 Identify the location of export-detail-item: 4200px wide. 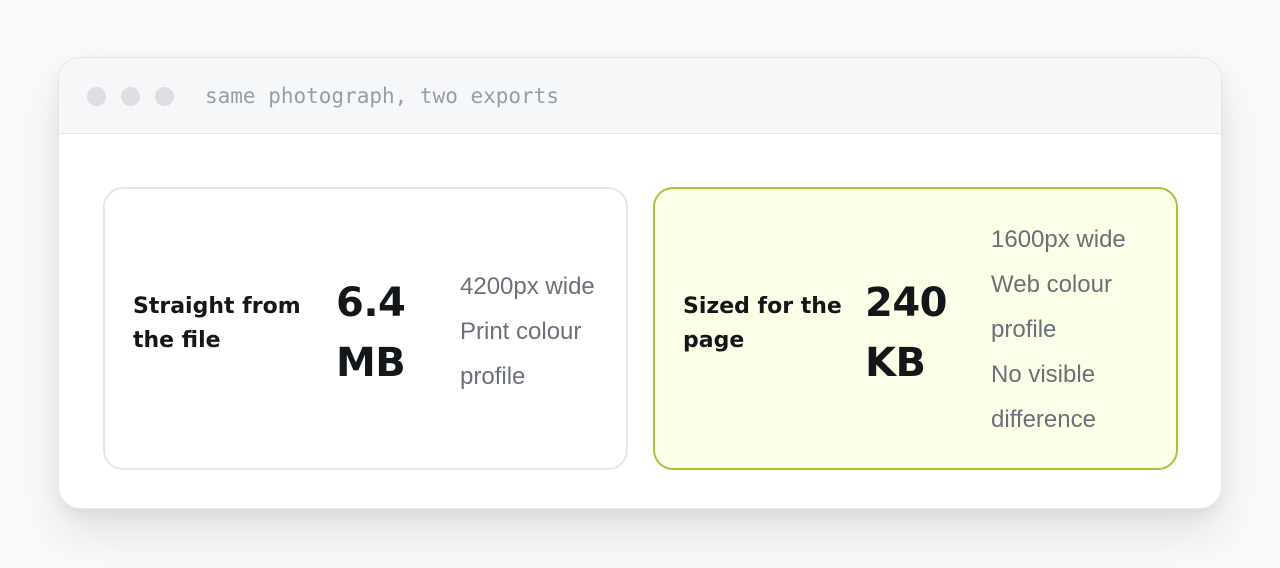
(527, 286).